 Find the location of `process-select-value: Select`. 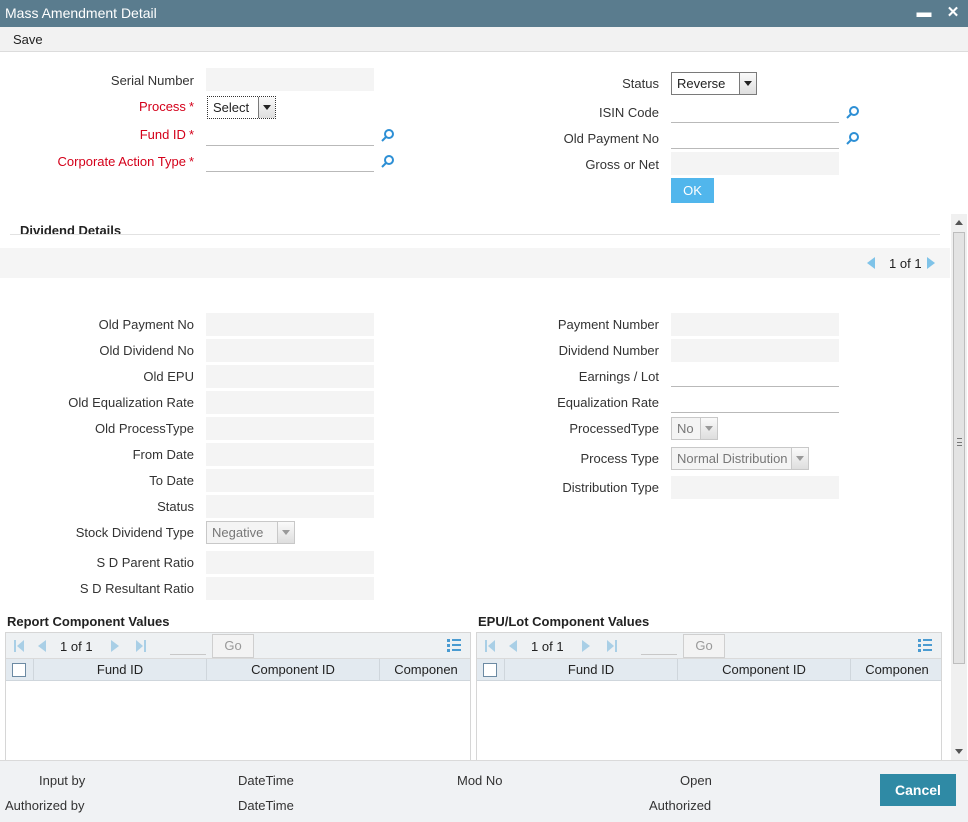

process-select-value: Select is located at coordinates (231, 107).